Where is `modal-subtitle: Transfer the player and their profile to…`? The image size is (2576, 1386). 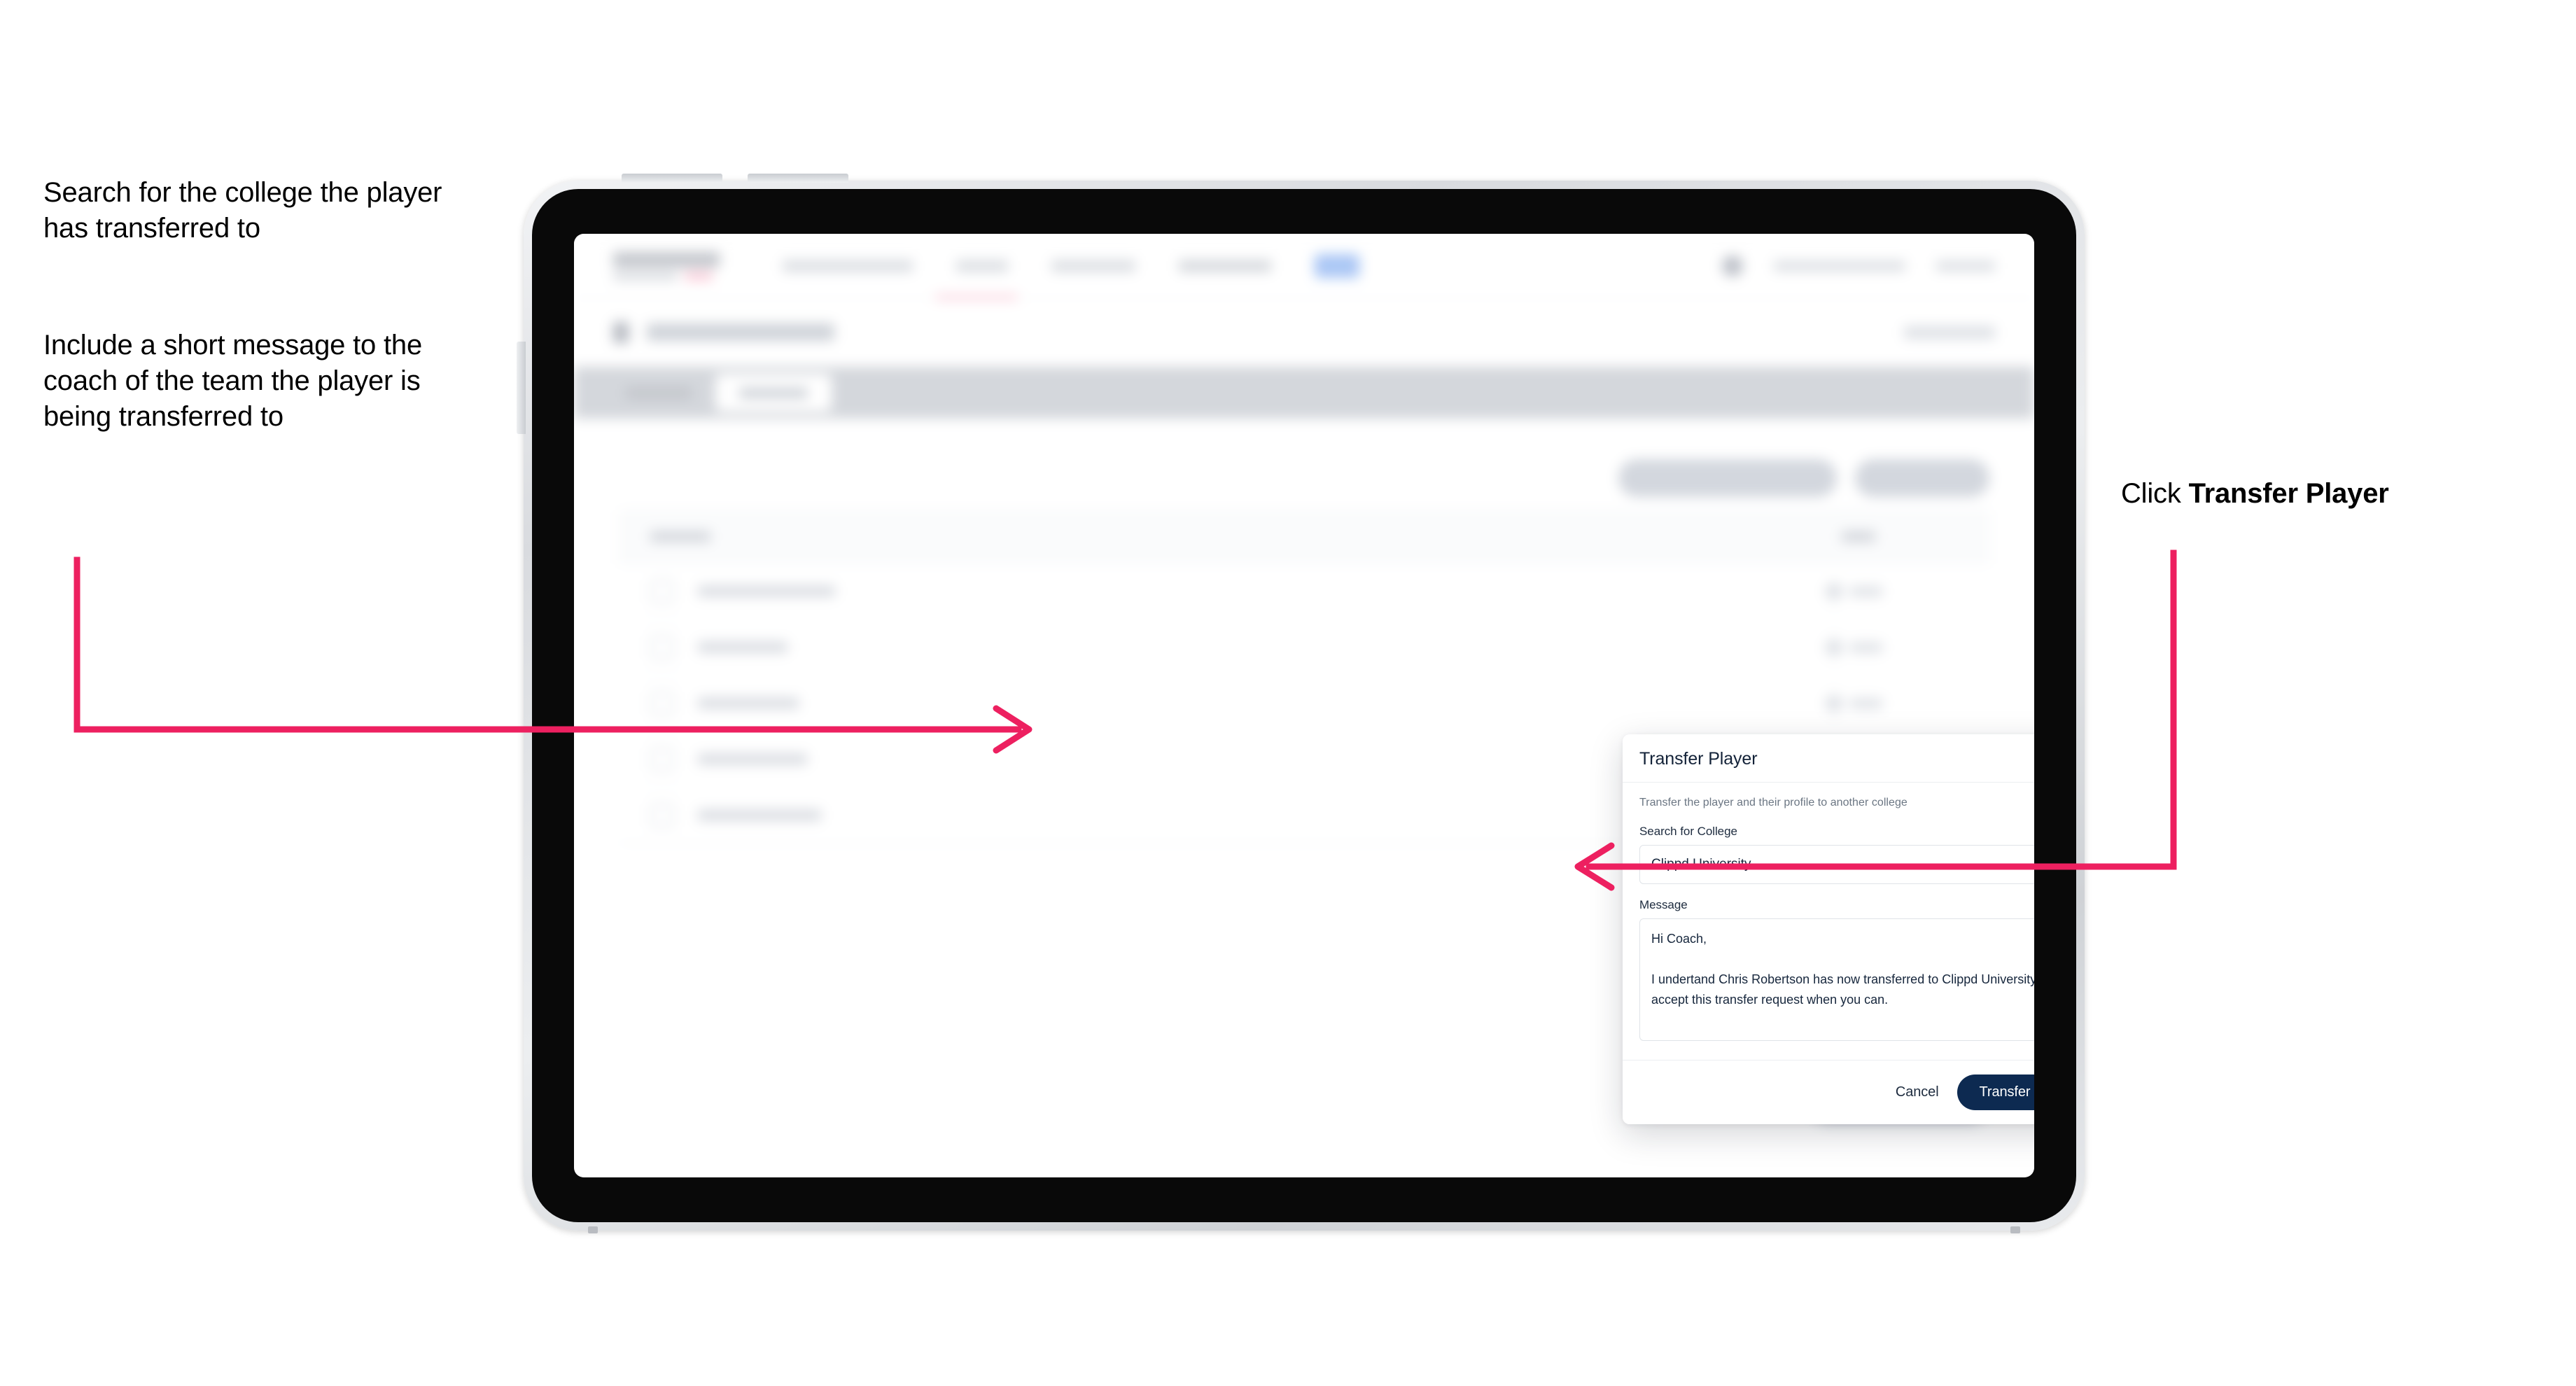 modal-subtitle: Transfer the player and their profile to… is located at coordinates (1773, 802).